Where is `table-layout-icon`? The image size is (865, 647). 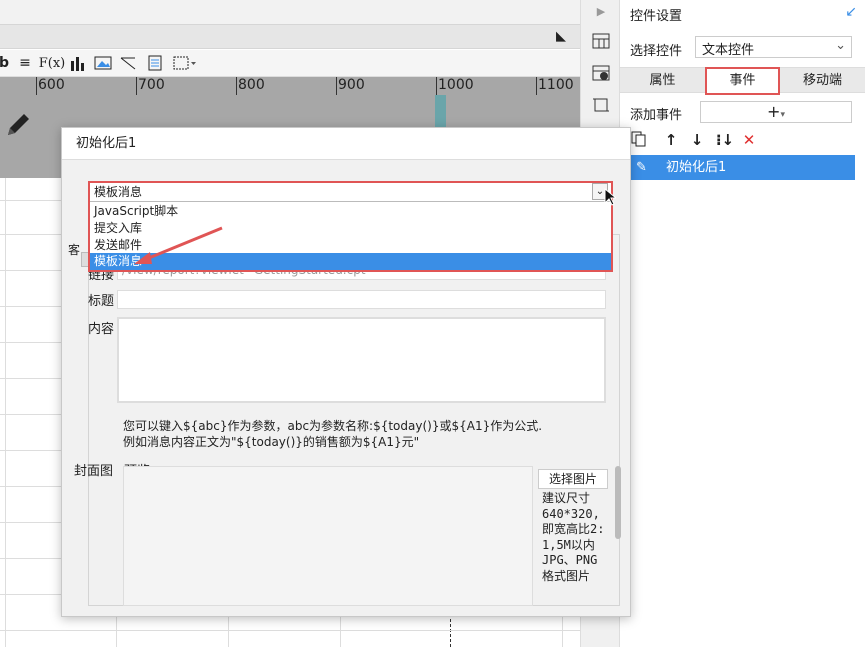 table-layout-icon is located at coordinates (601, 41).